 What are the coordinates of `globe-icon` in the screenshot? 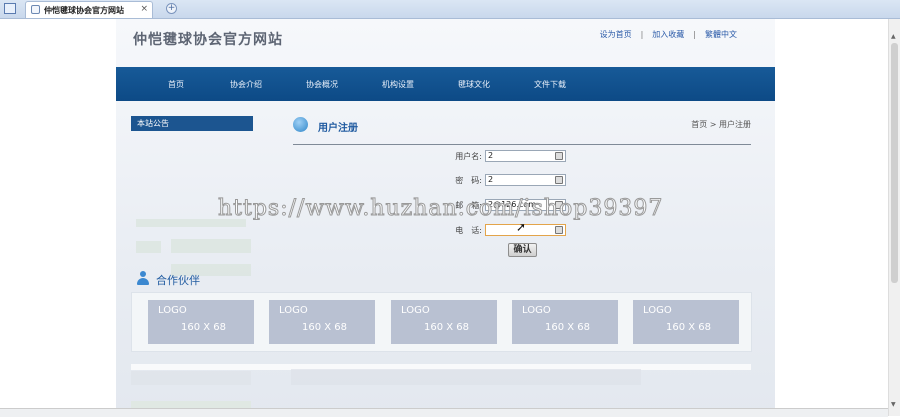 It's located at (300, 124).